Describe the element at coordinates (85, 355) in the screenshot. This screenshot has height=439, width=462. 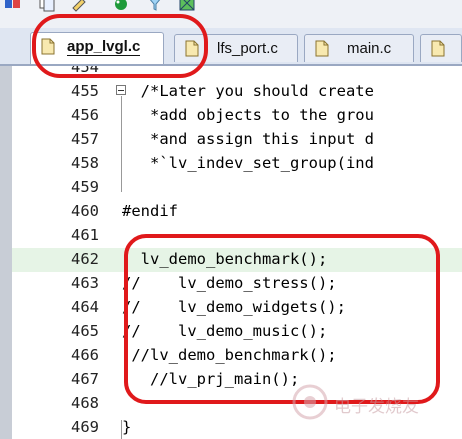
I see `line-number: 466` at that location.